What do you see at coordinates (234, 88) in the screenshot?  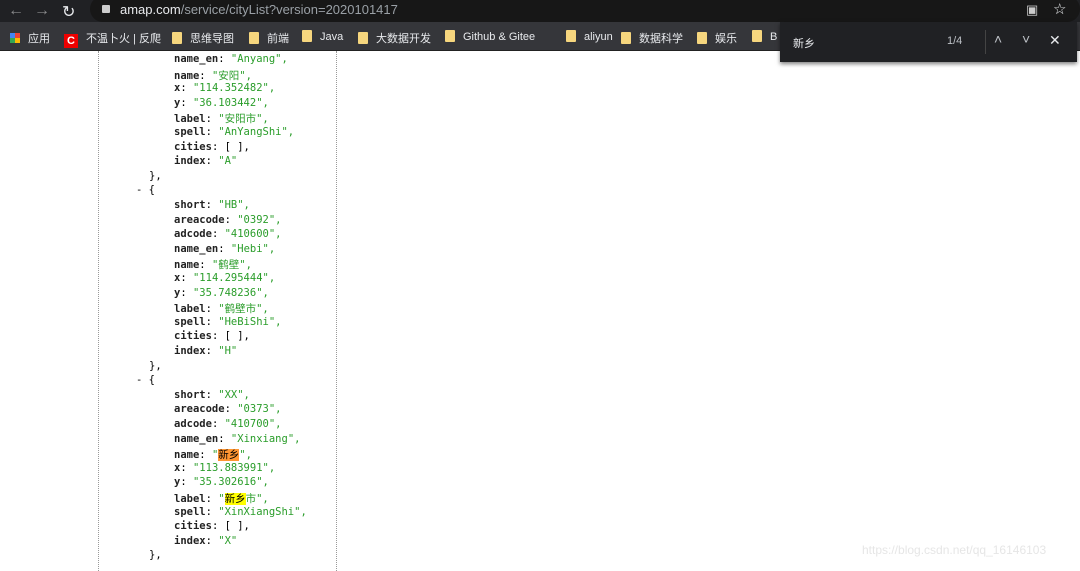 I see `json-value: "114.352482",` at bounding box center [234, 88].